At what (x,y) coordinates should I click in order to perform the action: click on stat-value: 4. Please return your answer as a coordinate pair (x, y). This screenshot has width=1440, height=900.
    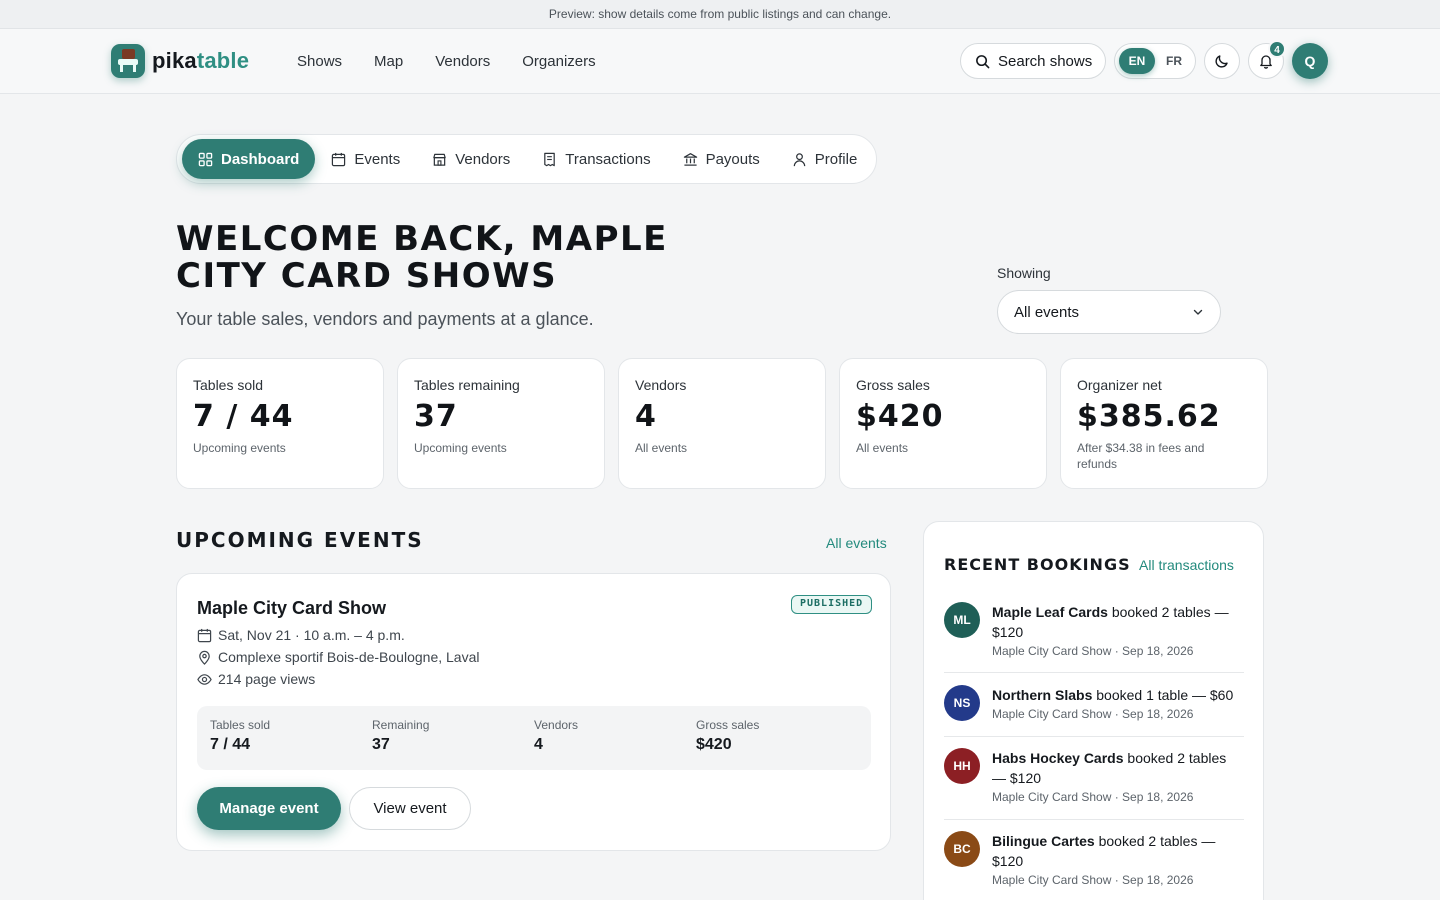
    Looking at the image, I should click on (646, 416).